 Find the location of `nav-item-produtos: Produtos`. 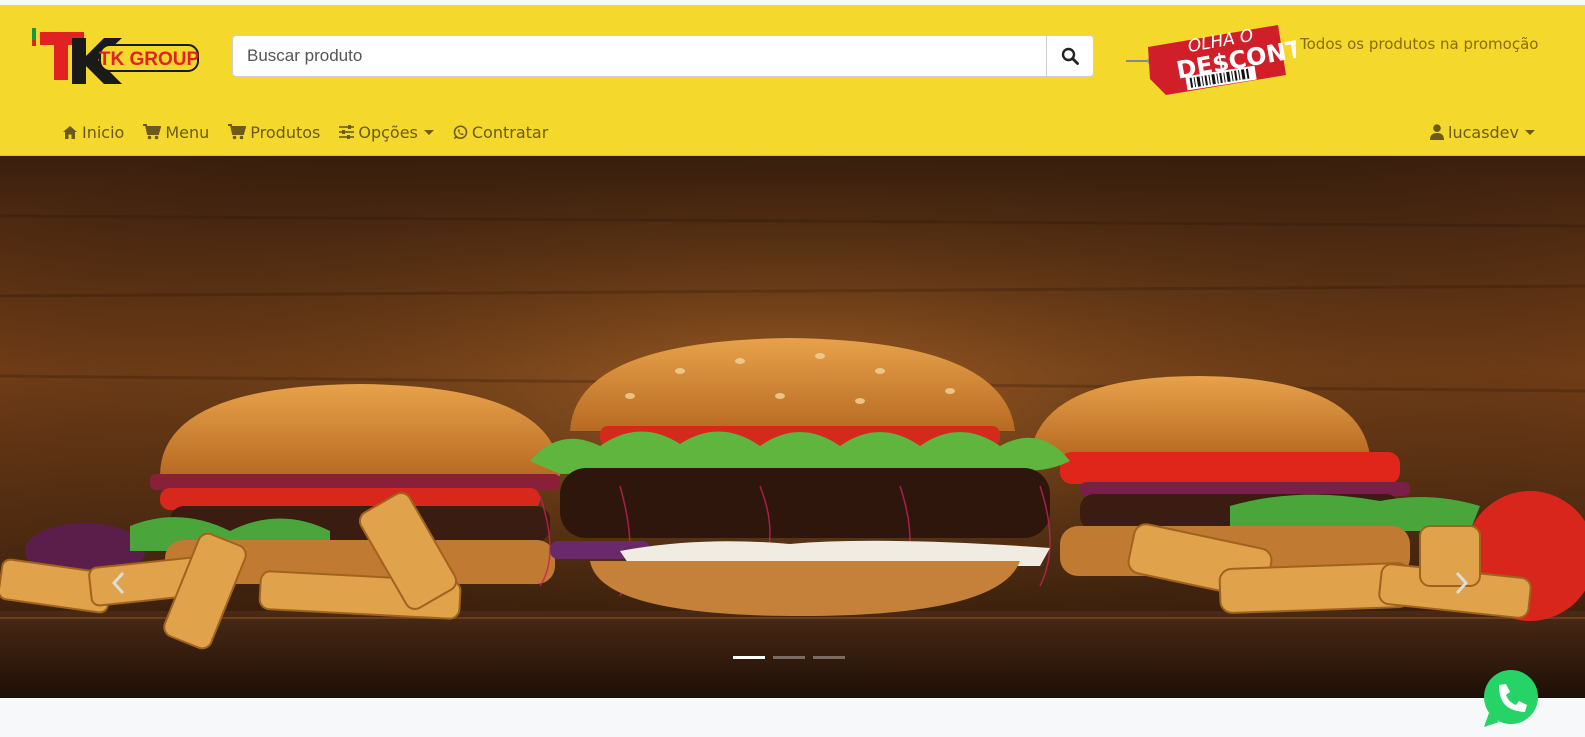

nav-item-produtos: Produtos is located at coordinates (274, 132).